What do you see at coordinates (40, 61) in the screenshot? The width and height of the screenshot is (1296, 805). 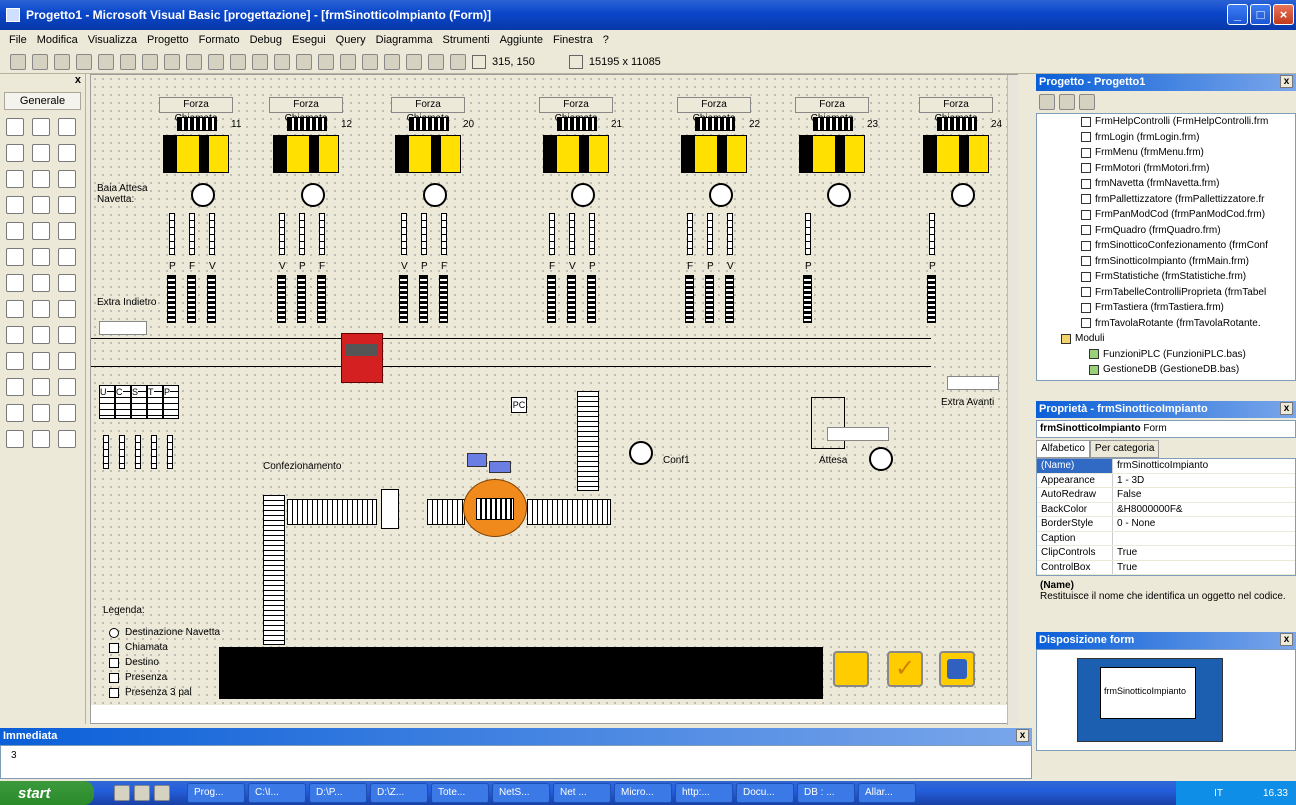 I see `add-form-icon` at bounding box center [40, 61].